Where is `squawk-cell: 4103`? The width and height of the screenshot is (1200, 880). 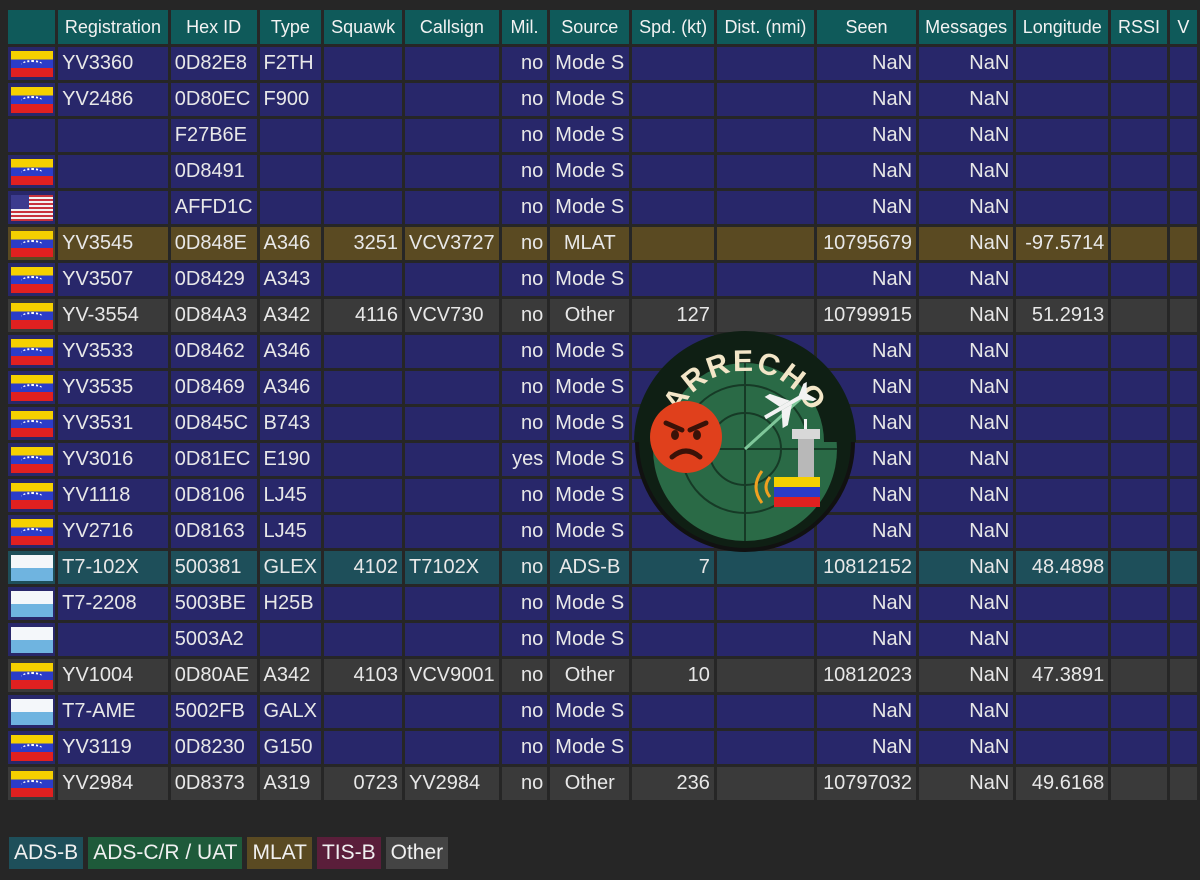 squawk-cell: 4103 is located at coordinates (363, 675).